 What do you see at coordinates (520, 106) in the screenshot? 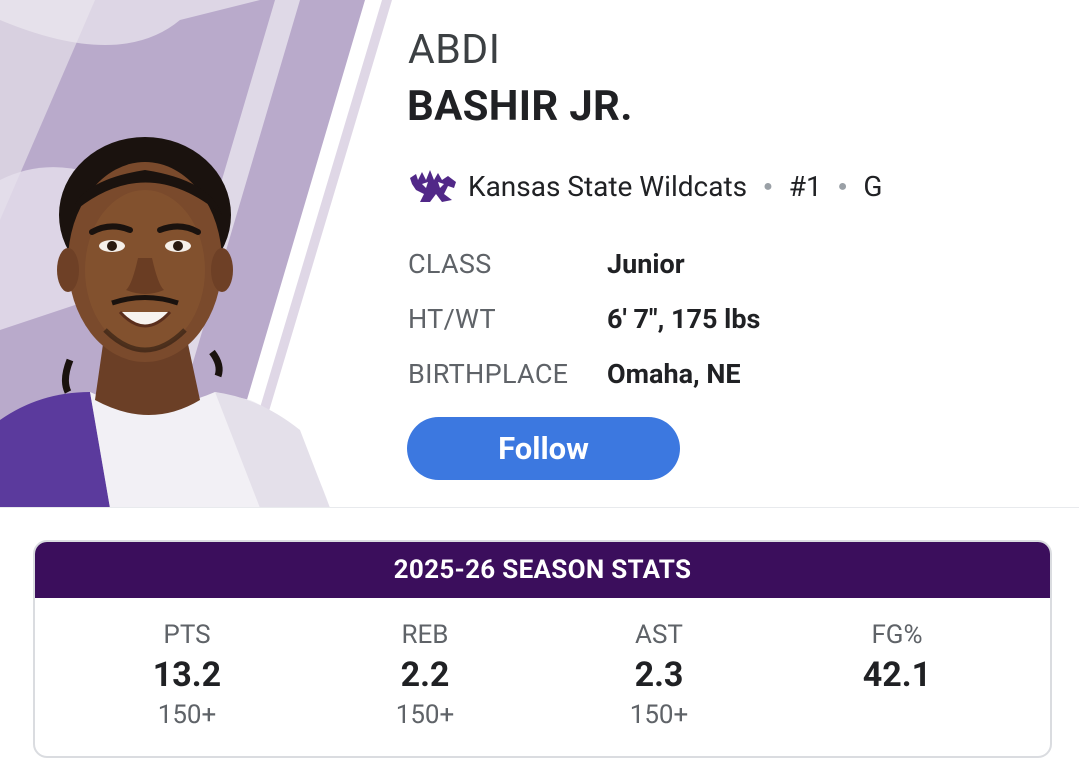
I see `player-last-name: BASHIR JR.` at bounding box center [520, 106].